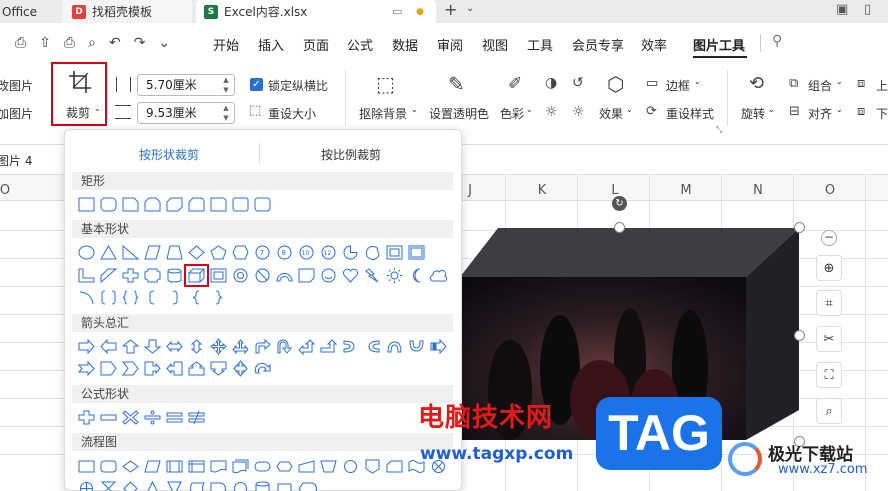 This screenshot has height=491, width=888. What do you see at coordinates (196, 252) in the screenshot?
I see `shape-diamond-icon` at bounding box center [196, 252].